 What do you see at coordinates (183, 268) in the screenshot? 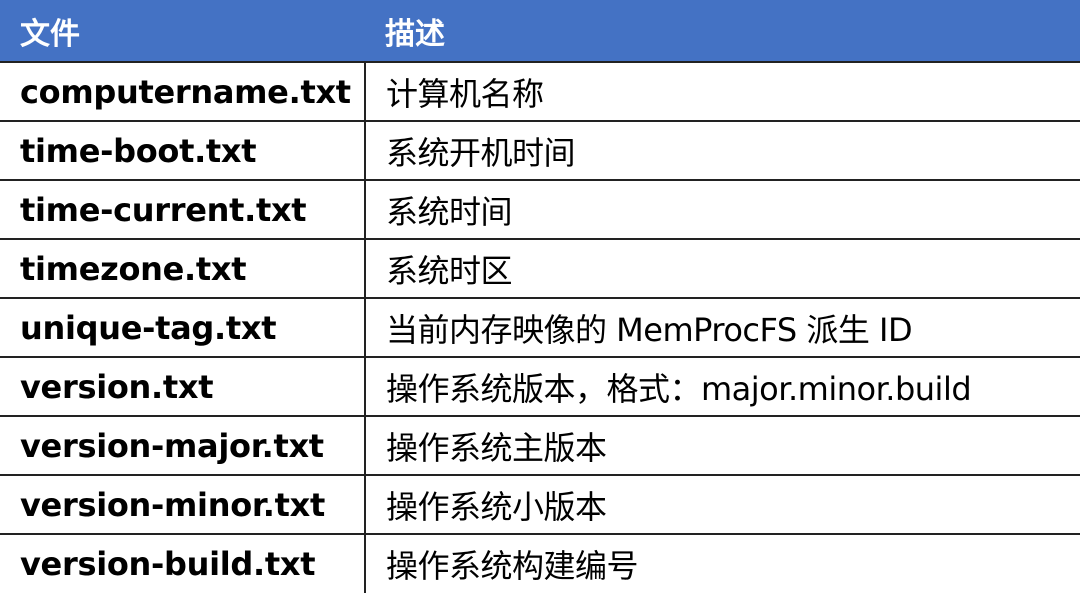
I see `file-name-cell: timezone.txt` at bounding box center [183, 268].